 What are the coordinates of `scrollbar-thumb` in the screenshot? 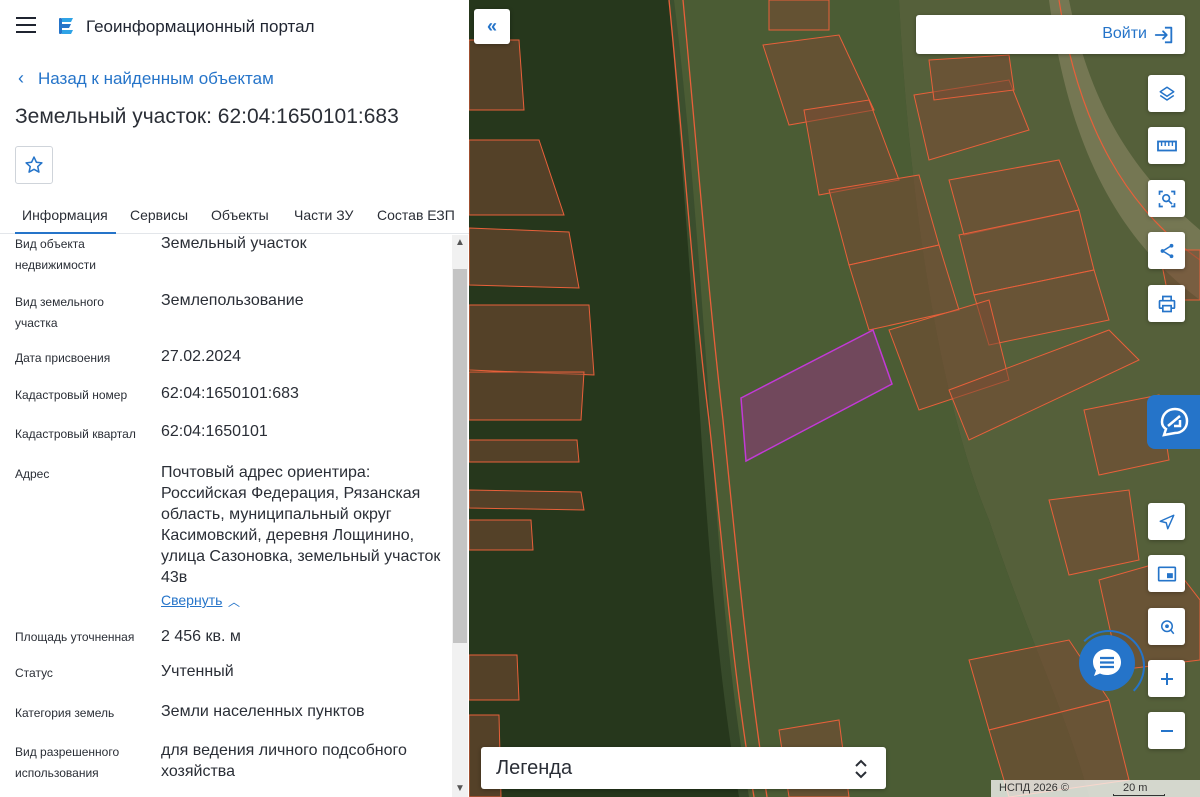 It's located at (460, 456).